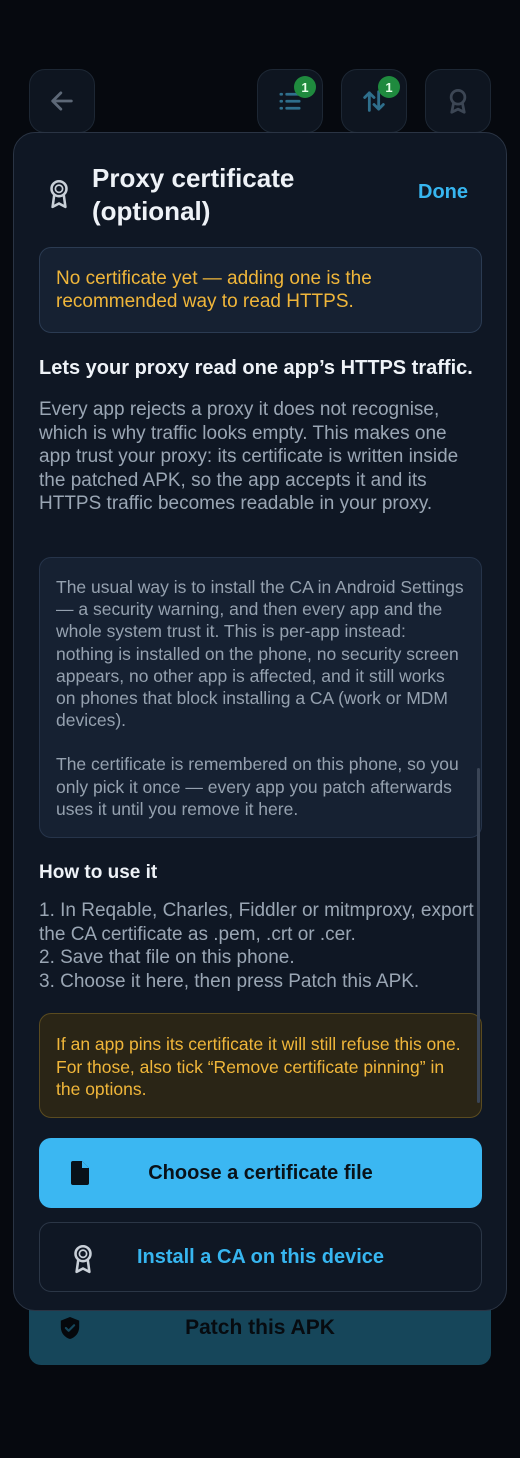 The width and height of the screenshot is (520, 1458). What do you see at coordinates (98, 872) in the screenshot?
I see `how-to-heading: How to use it` at bounding box center [98, 872].